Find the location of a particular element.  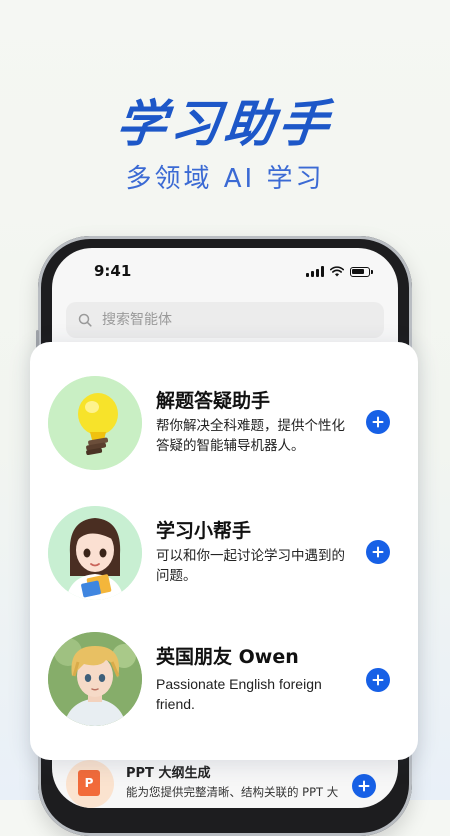

agent-description: 帮你解决全科难题，提供个性化答疑的智能辅导机器人。 is located at coordinates (250, 436).